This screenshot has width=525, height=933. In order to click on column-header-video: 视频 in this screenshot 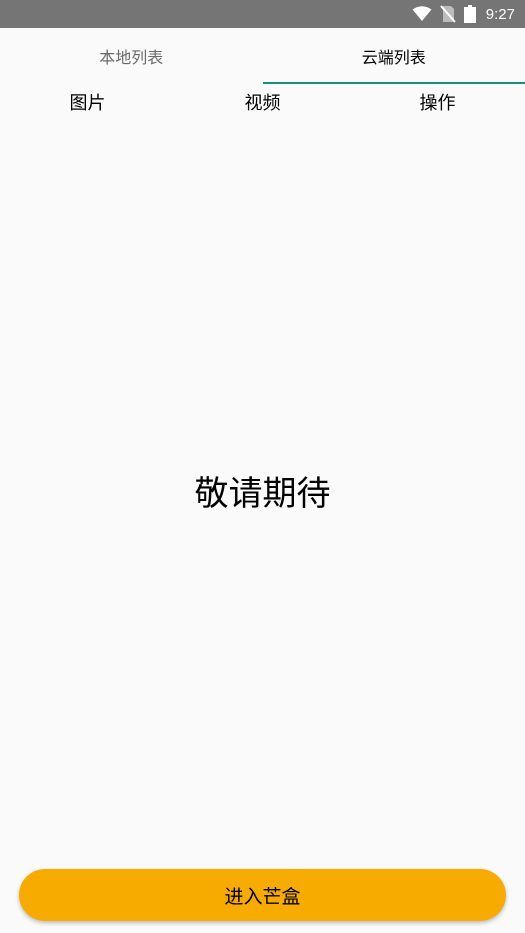, I will do `click(262, 103)`.